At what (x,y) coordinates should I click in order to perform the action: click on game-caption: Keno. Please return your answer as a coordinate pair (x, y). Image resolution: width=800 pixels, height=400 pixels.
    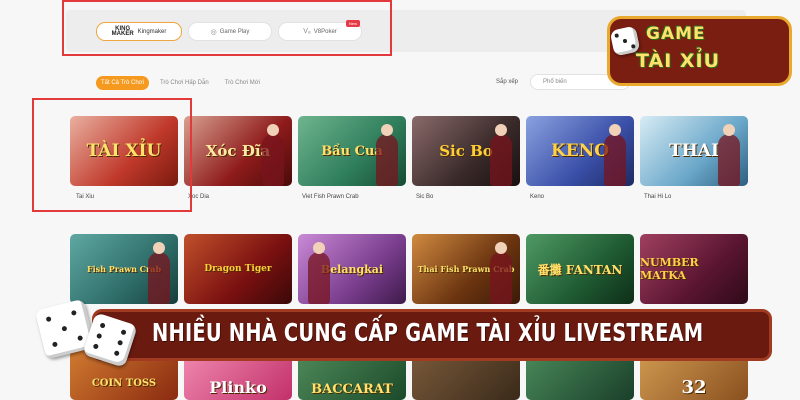
    Looking at the image, I should click on (537, 197).